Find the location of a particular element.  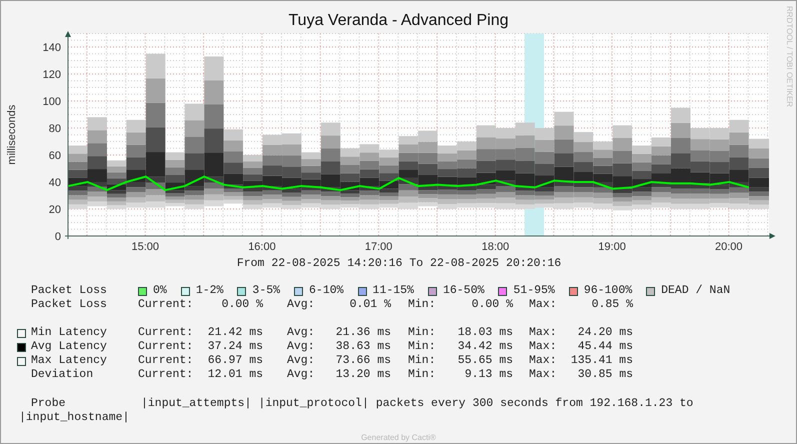

probe-text: |input_protocol| is located at coordinates (313, 404).